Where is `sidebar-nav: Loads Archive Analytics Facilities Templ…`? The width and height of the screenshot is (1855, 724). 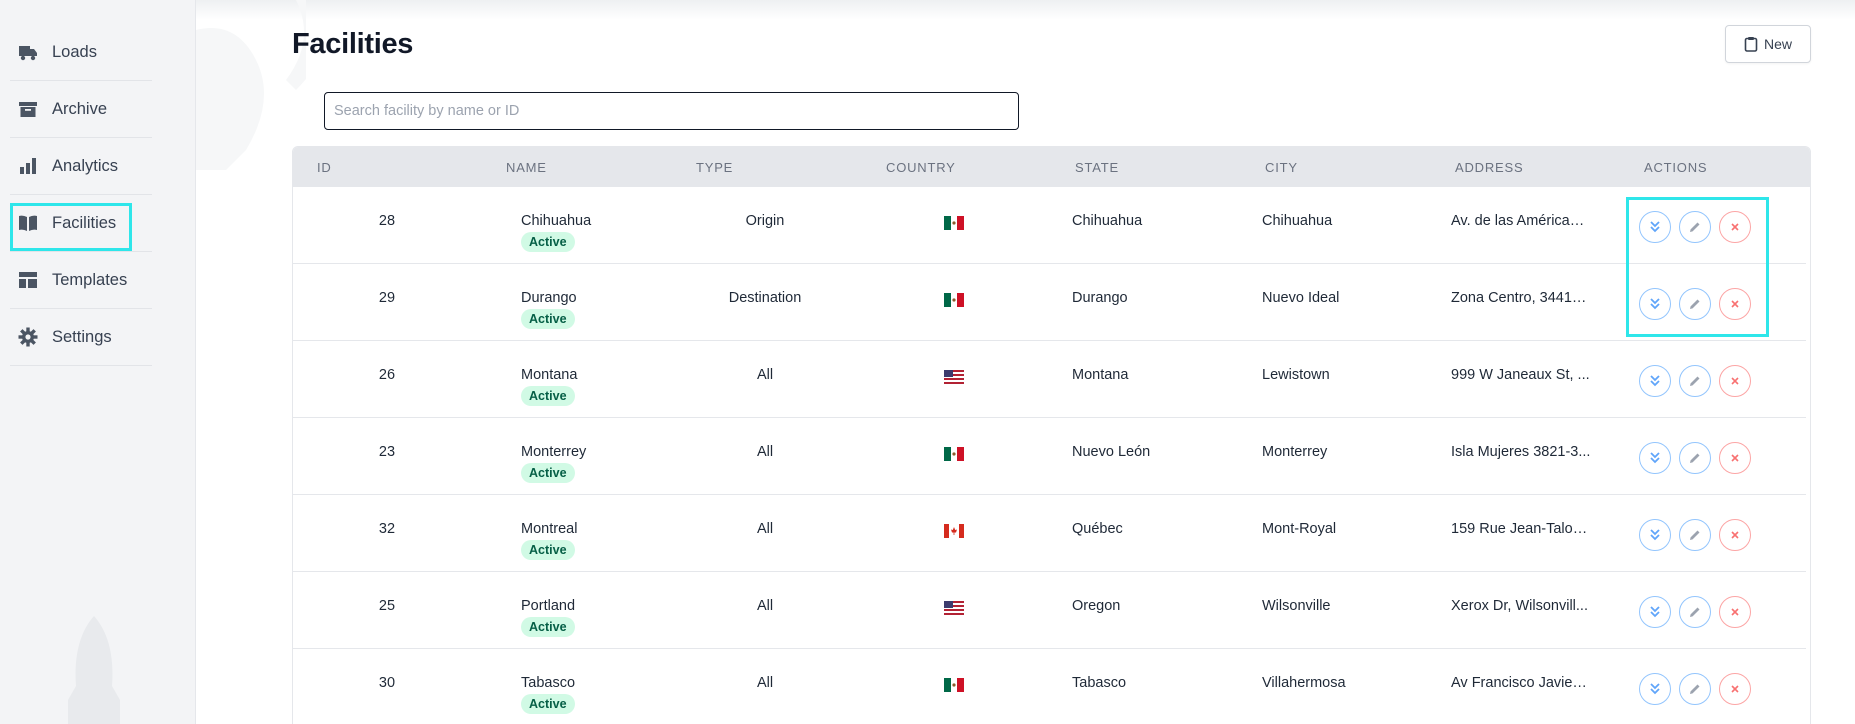
sidebar-nav: Loads Archive Analytics Facilities Templ… is located at coordinates (81, 195).